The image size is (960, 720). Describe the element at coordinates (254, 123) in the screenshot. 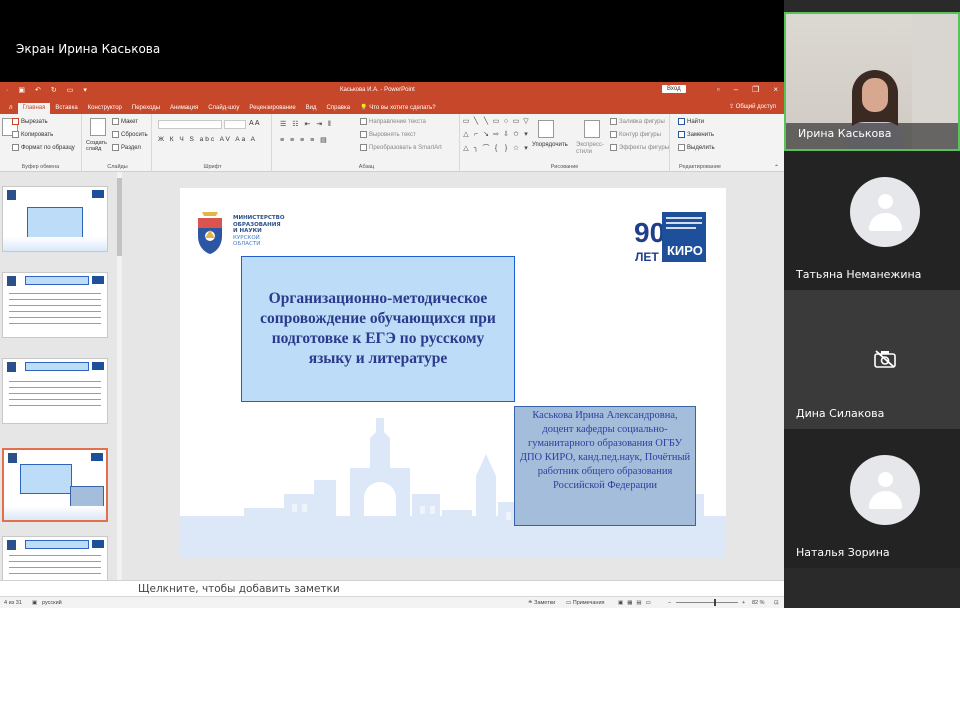

I see `font-grow-icon: A A` at that location.